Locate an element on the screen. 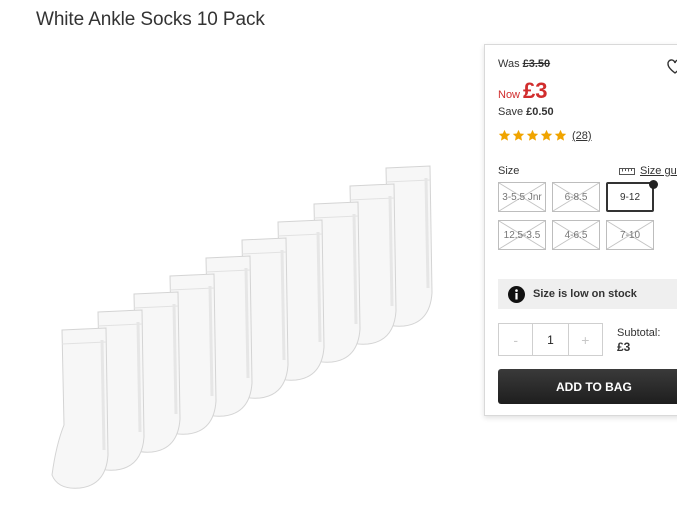 This screenshot has width=677, height=528. size-option-6-8-5: 6-8.5 is located at coordinates (576, 197).